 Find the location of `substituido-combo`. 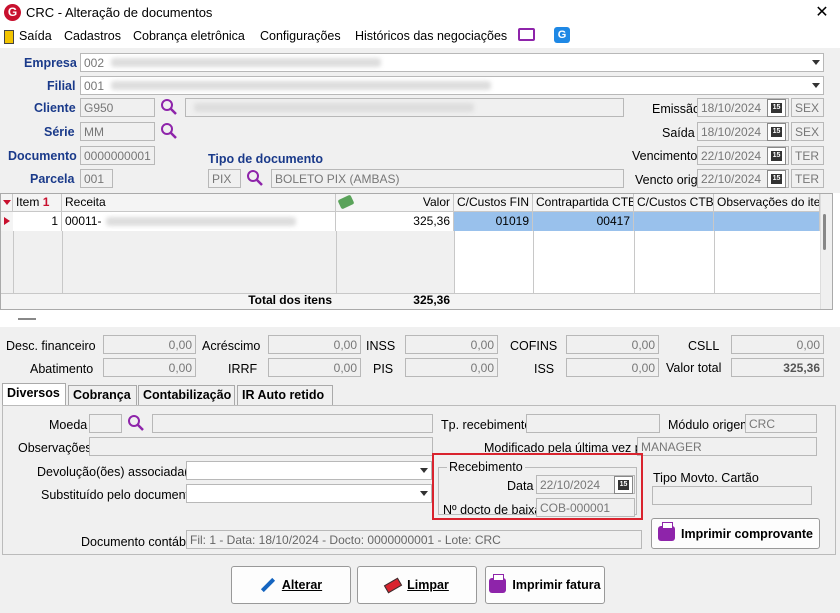

substituido-combo is located at coordinates (309, 493).